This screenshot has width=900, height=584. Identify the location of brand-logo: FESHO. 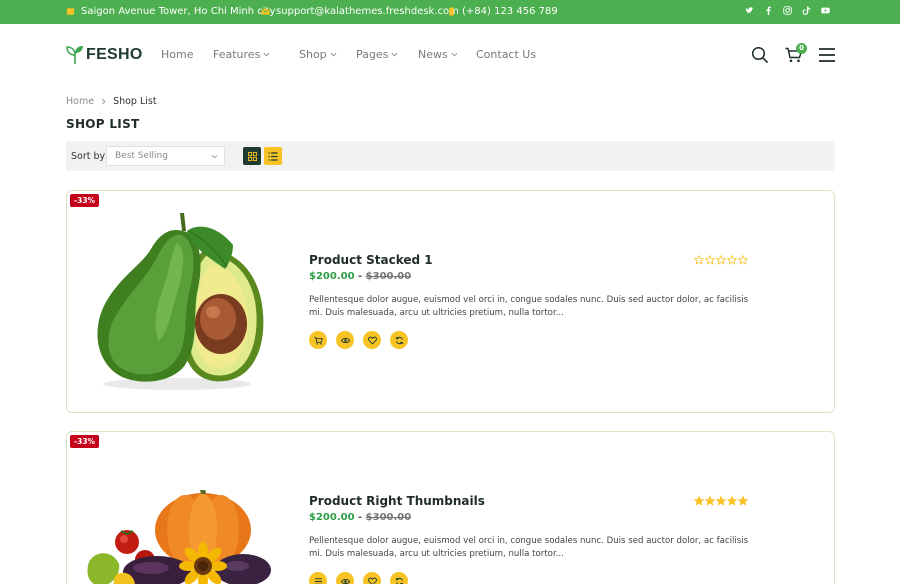
(104, 55).